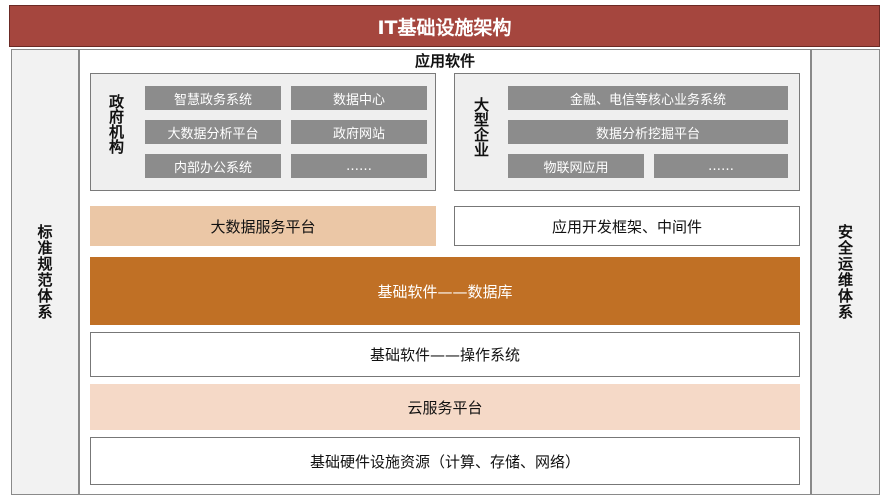  I want to click on gov-item-data-center: 数据中心, so click(359, 98).